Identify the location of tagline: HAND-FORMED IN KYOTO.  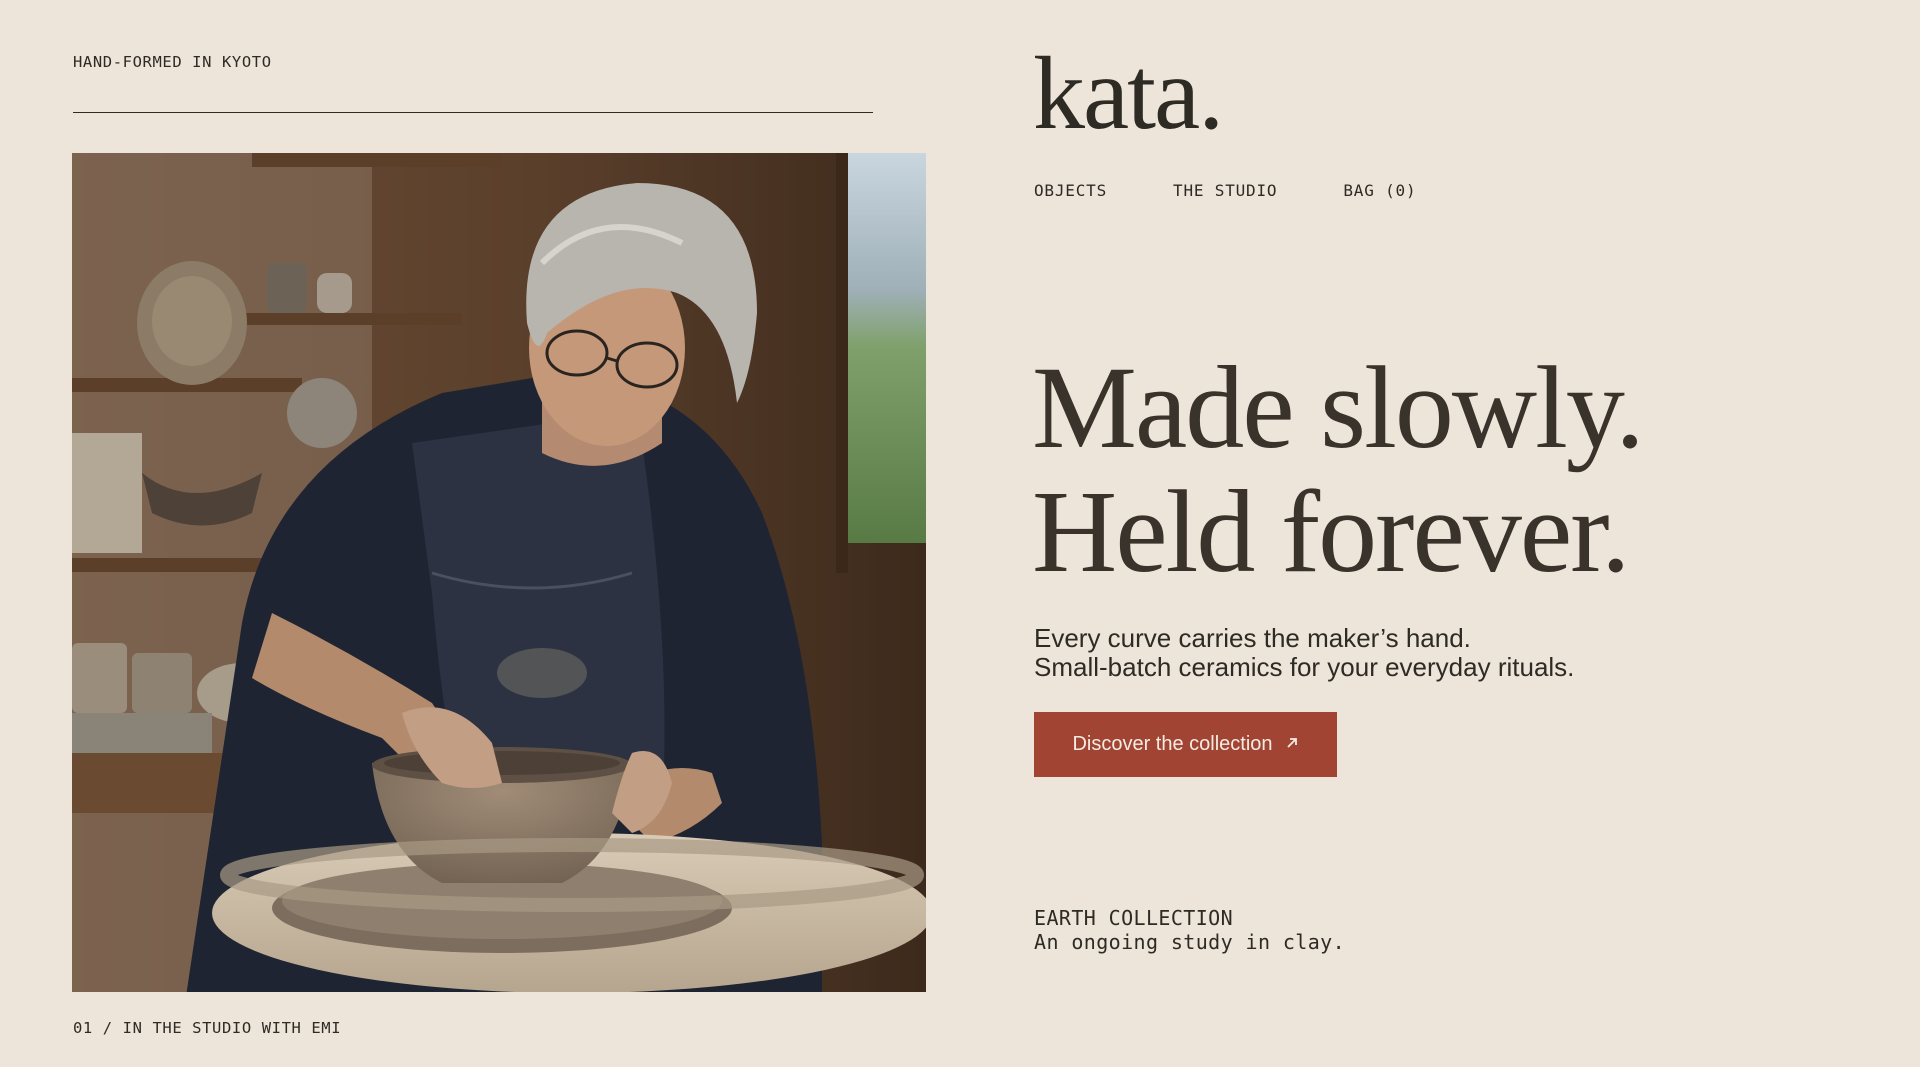
(172, 62).